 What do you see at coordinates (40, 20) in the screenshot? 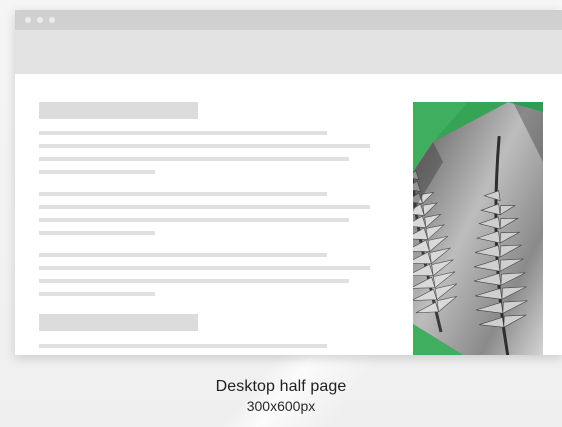
I see `window-minimize-dot-icon` at bounding box center [40, 20].